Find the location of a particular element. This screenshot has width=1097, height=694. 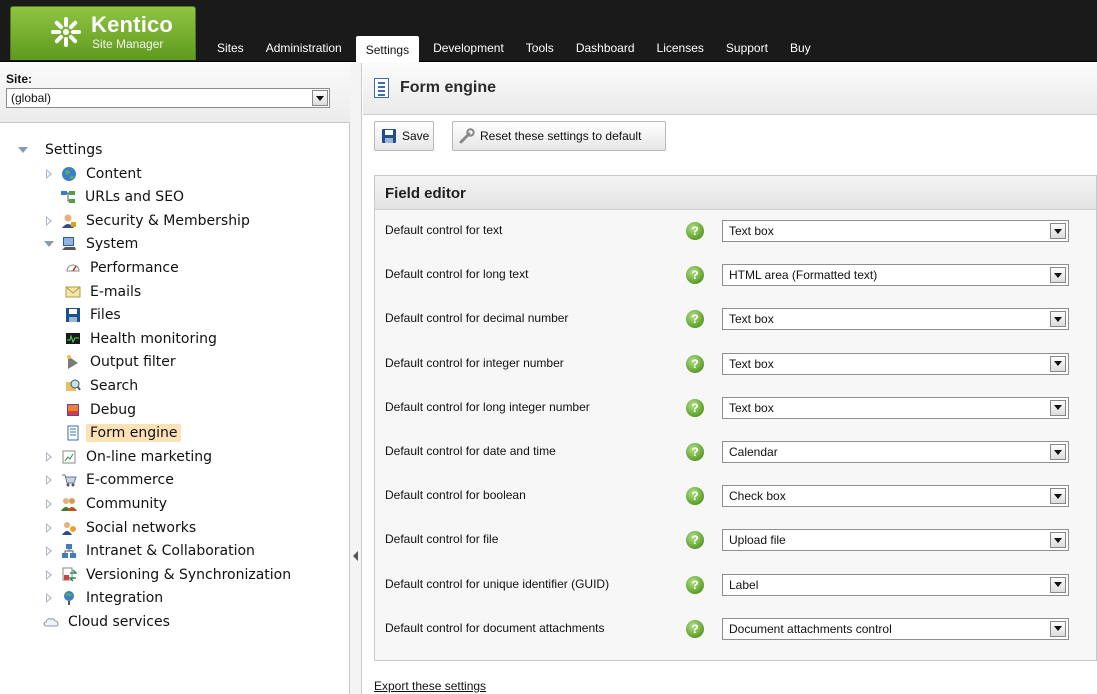

setting-label: Default control for date and time is located at coordinates (470, 451).